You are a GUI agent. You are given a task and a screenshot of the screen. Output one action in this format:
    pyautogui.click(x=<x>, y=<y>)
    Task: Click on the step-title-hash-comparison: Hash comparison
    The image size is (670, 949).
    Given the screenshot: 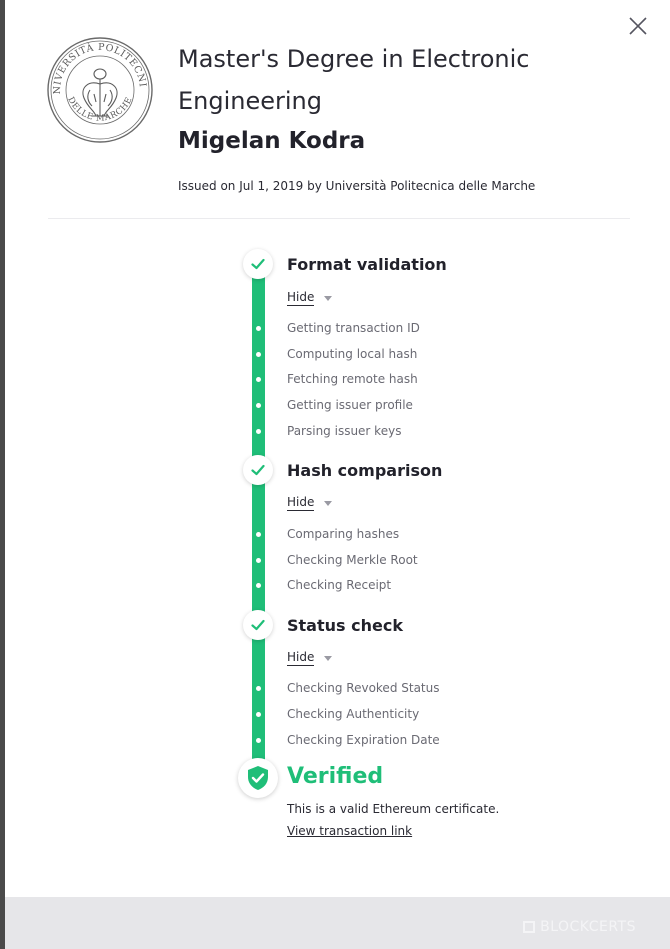 What is the action you would take?
    pyautogui.click(x=365, y=470)
    